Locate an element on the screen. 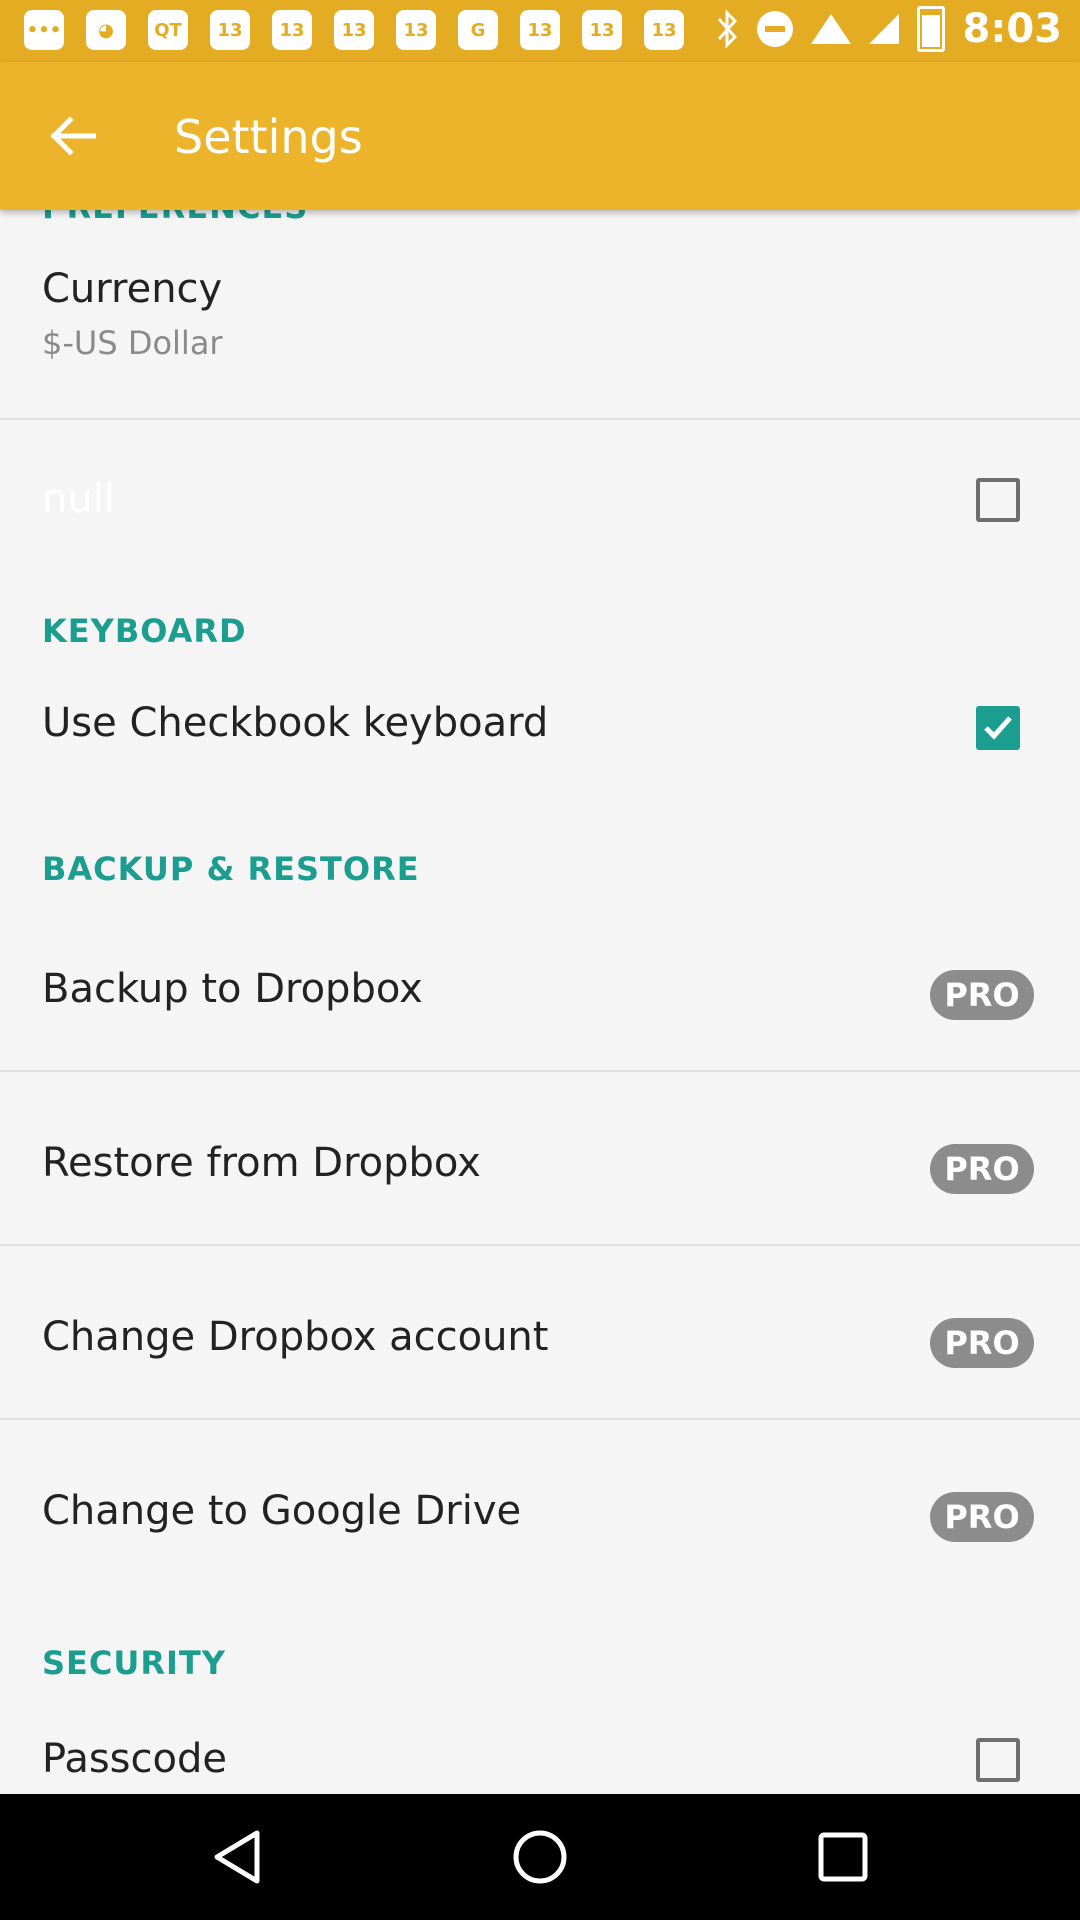  dnd-icon is located at coordinates (774, 29).